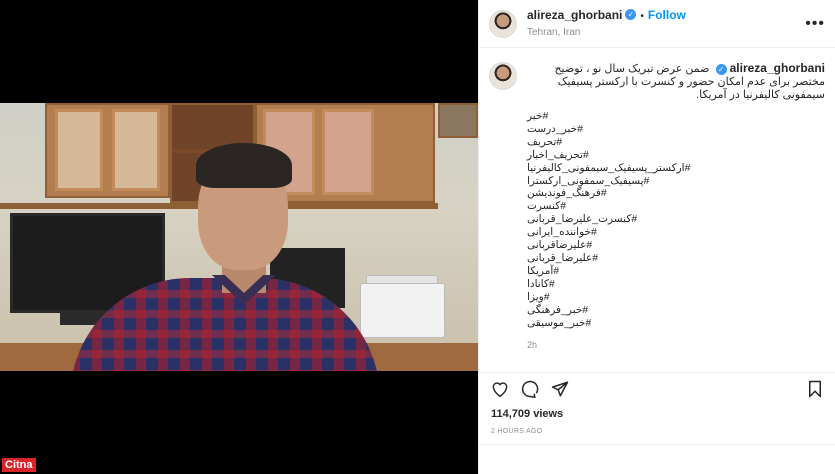 Image resolution: width=835 pixels, height=474 pixels. I want to click on heart-icon, so click(500, 389).